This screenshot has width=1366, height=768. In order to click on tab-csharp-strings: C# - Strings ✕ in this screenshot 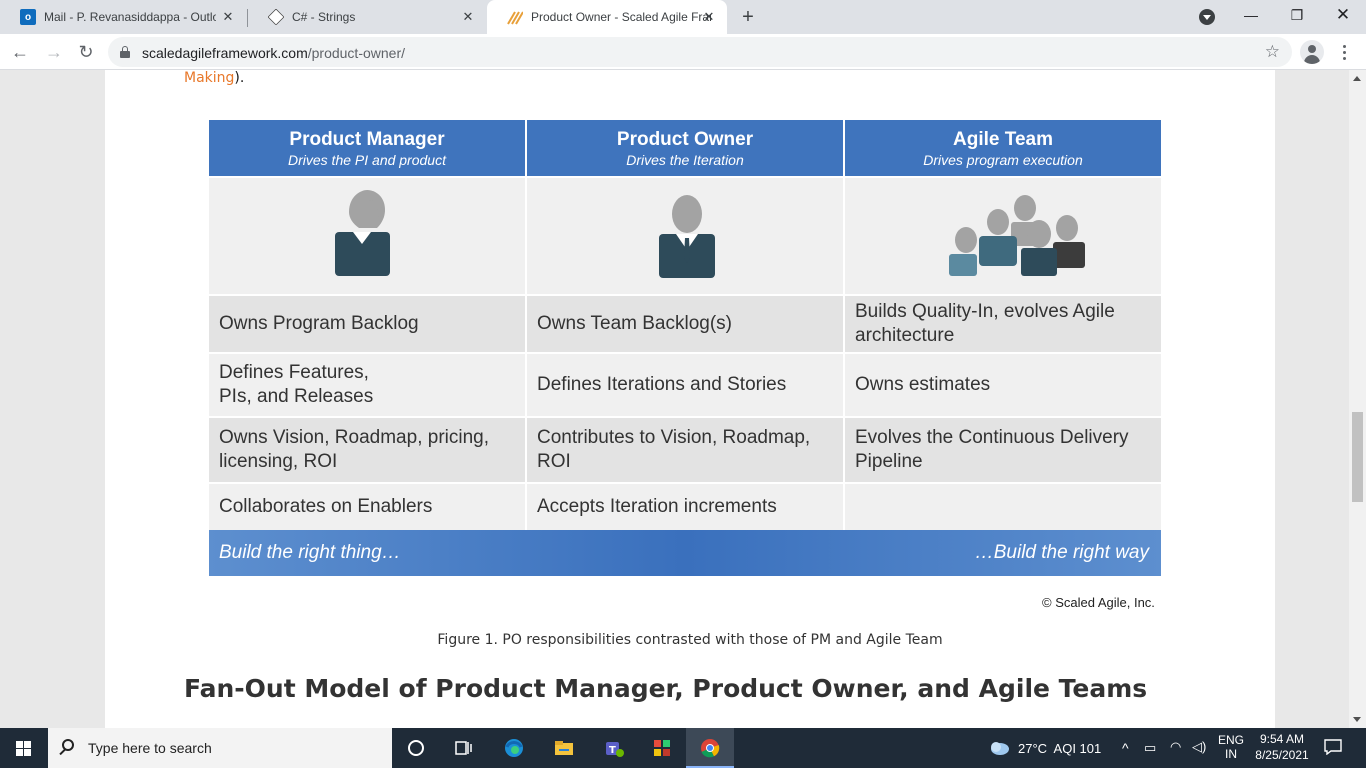, I will do `click(367, 17)`.